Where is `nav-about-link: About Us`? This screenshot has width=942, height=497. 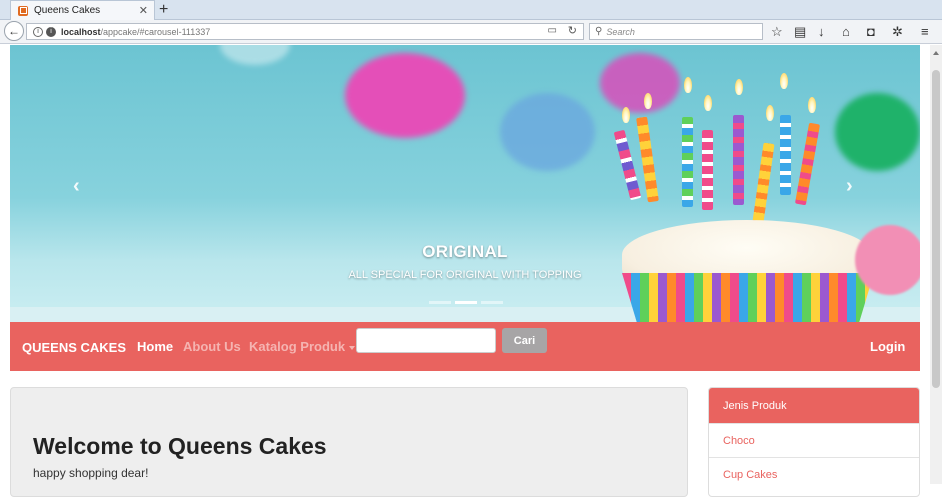 nav-about-link: About Us is located at coordinates (212, 346).